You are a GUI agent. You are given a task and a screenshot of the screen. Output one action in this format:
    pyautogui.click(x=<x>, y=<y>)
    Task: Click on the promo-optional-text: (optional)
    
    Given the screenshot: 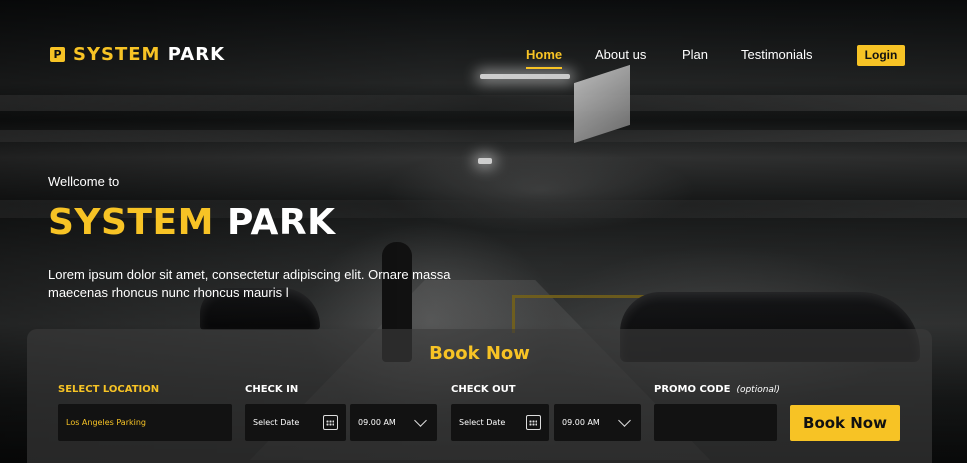 What is the action you would take?
    pyautogui.click(x=758, y=390)
    